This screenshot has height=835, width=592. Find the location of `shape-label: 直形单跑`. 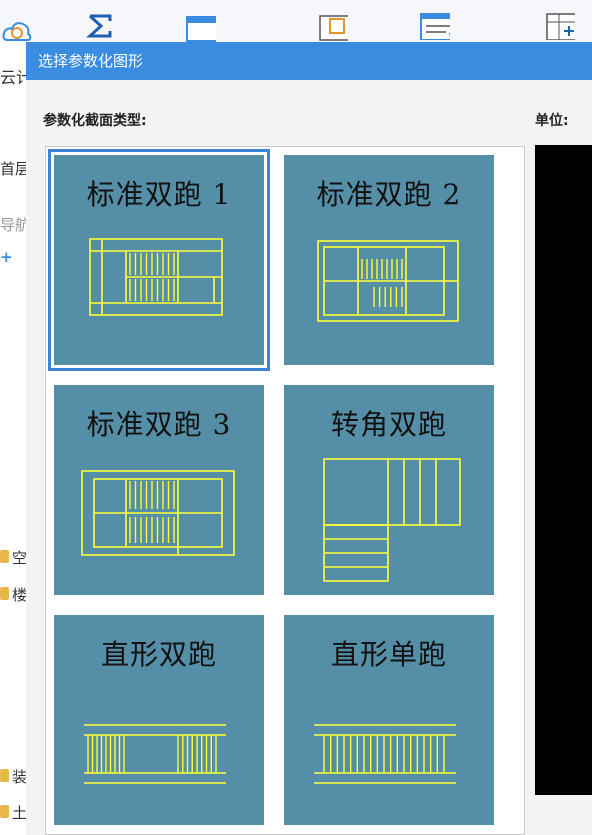

shape-label: 直形单跑 is located at coordinates (388, 654).